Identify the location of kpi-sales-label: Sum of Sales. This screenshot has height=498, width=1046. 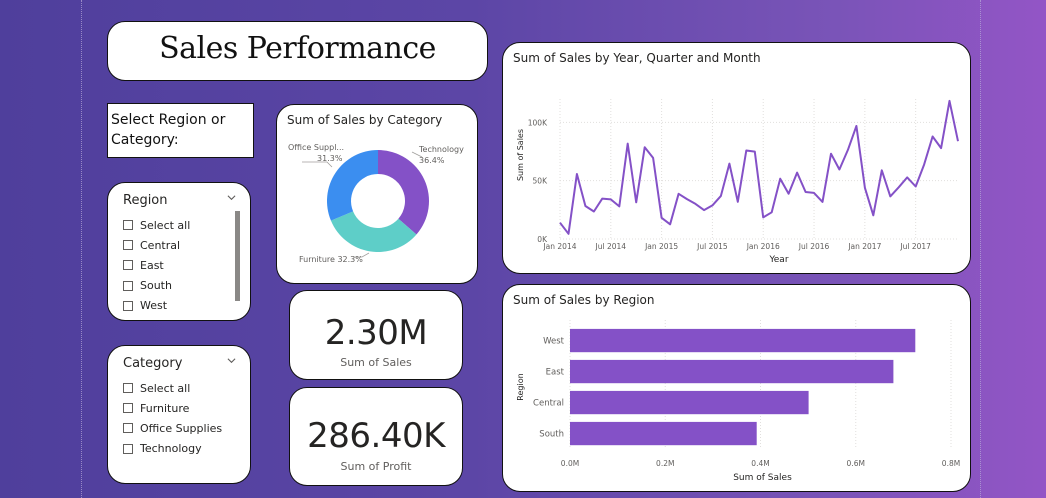
(376, 362).